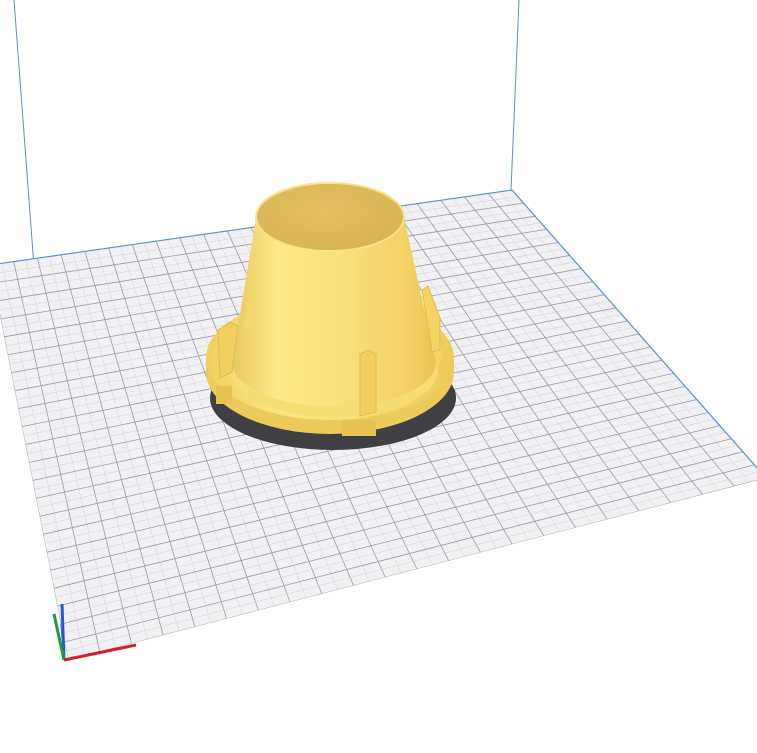 The image size is (757, 753). I want to click on model-tab-left, so click(224, 395).